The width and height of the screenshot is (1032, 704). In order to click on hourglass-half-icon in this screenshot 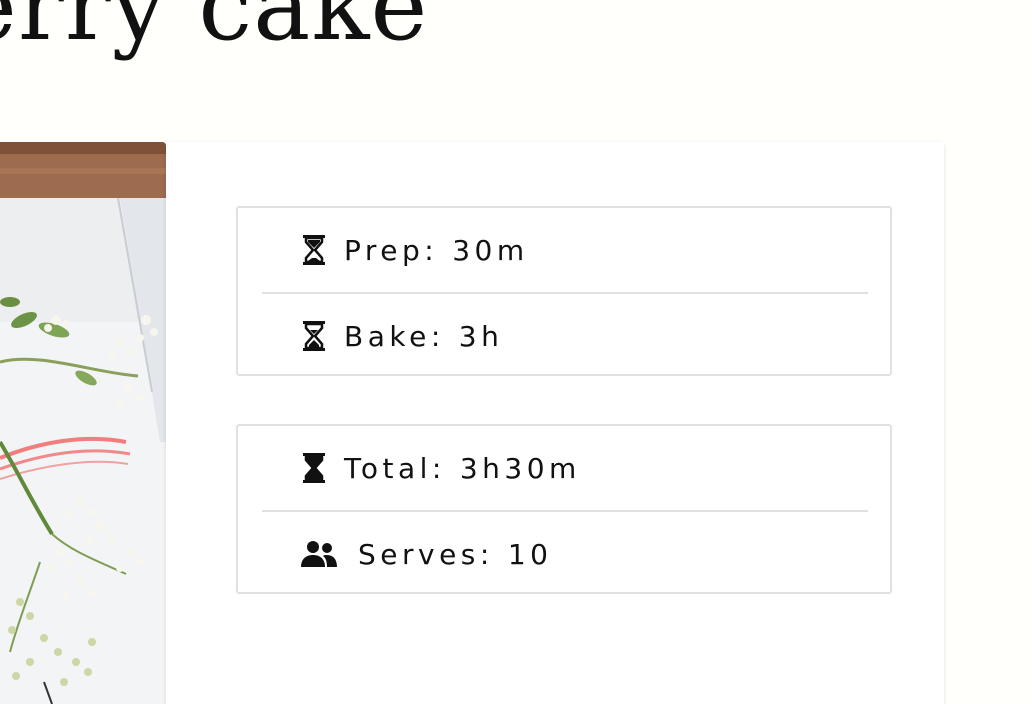, I will do `click(314, 336)`.